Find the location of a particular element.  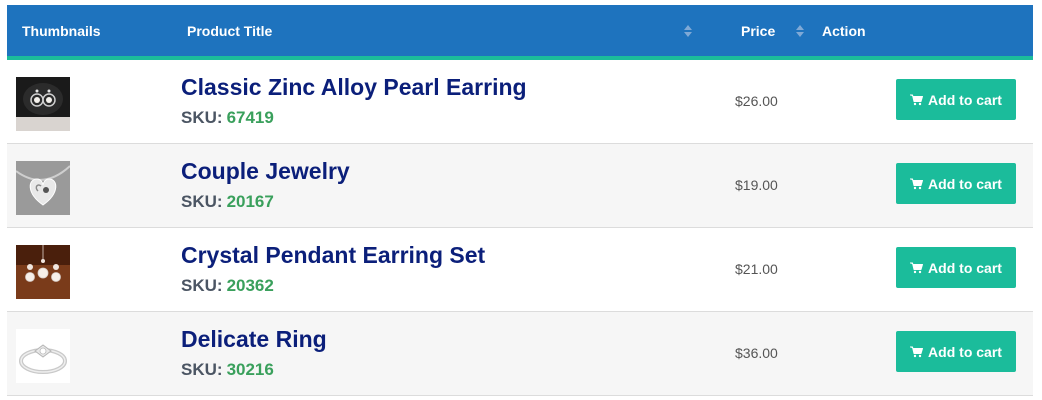

product-sku: SKU: 67419 is located at coordinates (227, 118).